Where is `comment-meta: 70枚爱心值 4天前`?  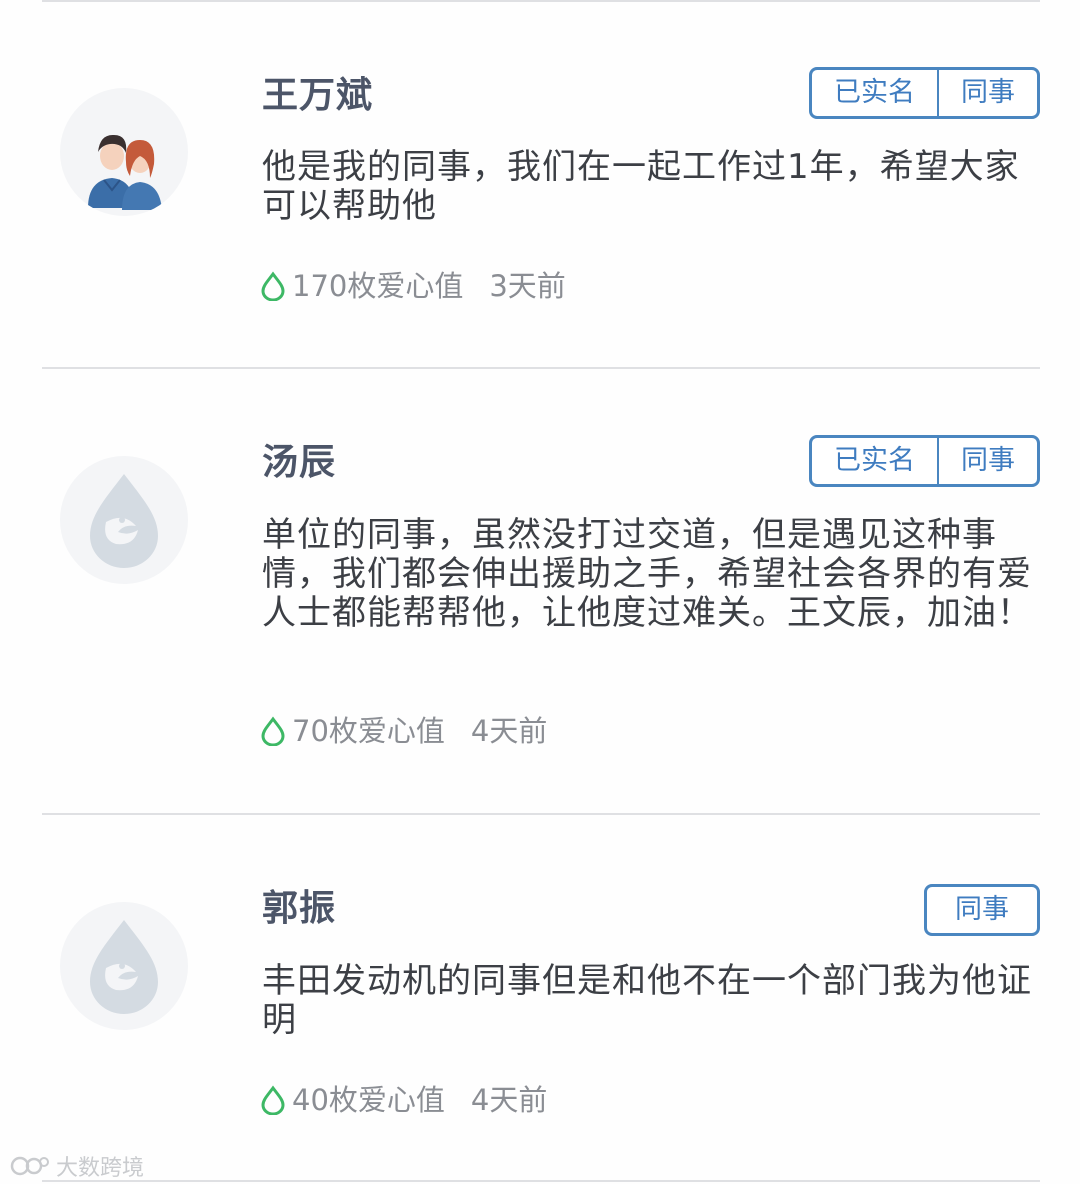
comment-meta: 70枚爱心值 4天前 is located at coordinates (402, 731).